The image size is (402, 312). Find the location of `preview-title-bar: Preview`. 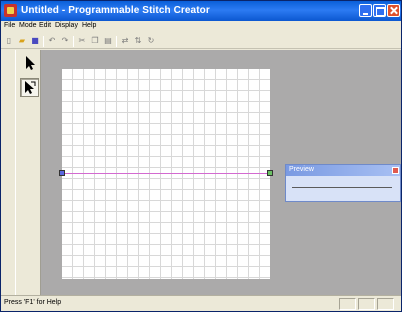

preview-title-bar: Preview is located at coordinates (343, 170).